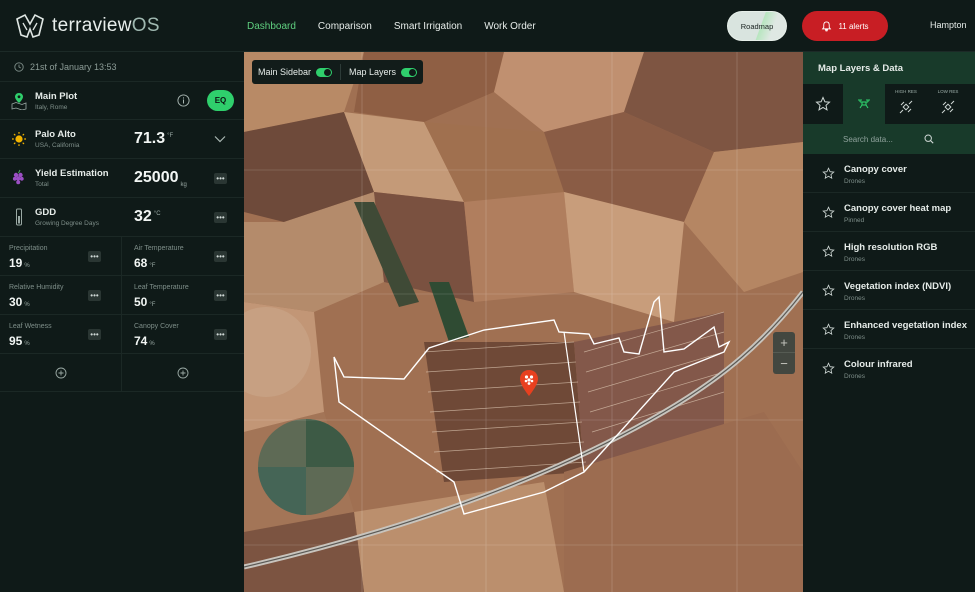 The width and height of the screenshot is (975, 592). What do you see at coordinates (510, 26) in the screenshot?
I see `nav-work-order: Work Order` at bounding box center [510, 26].